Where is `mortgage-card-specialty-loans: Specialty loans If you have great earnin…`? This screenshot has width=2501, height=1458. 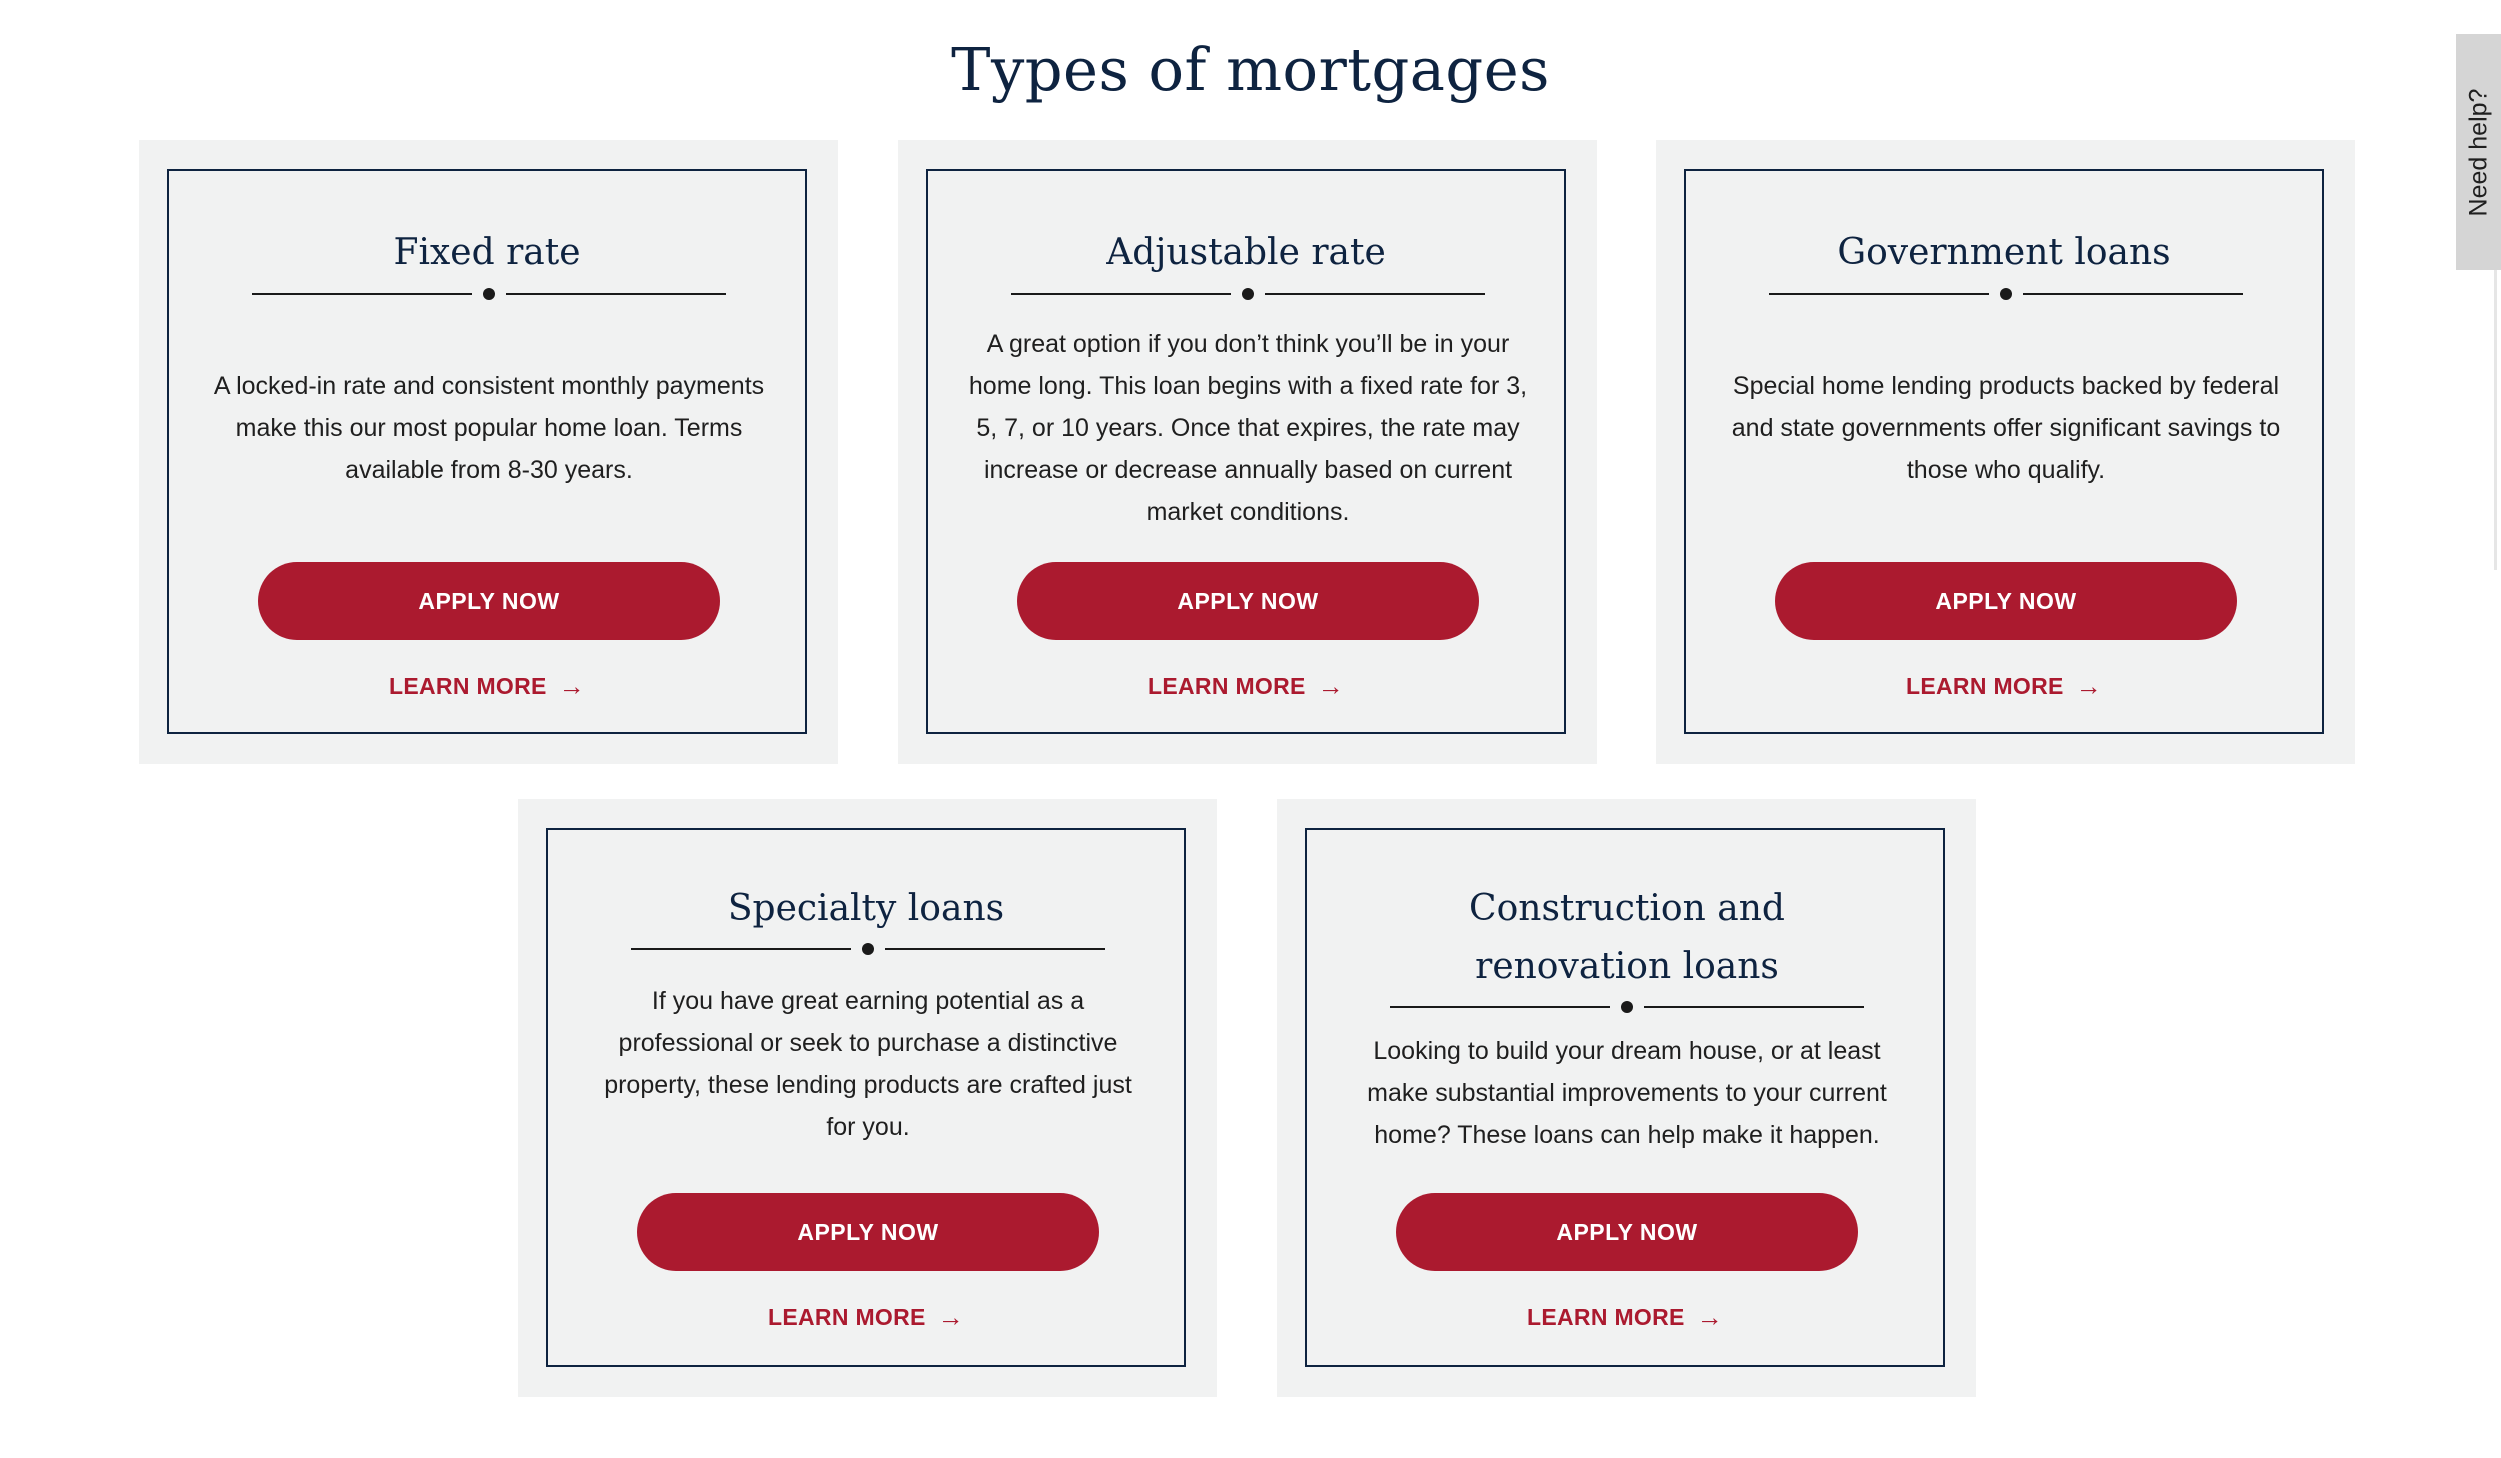 mortgage-card-specialty-loans: Specialty loans If you have great earnin… is located at coordinates (867, 1098).